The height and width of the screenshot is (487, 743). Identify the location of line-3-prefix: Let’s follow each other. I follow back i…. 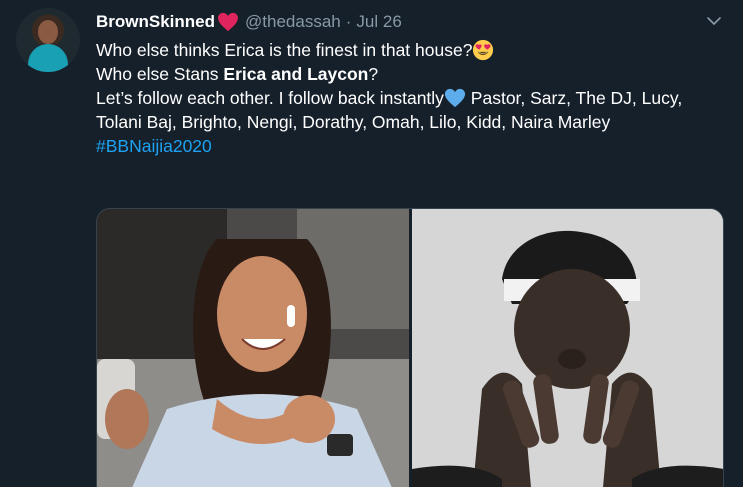
(270, 98).